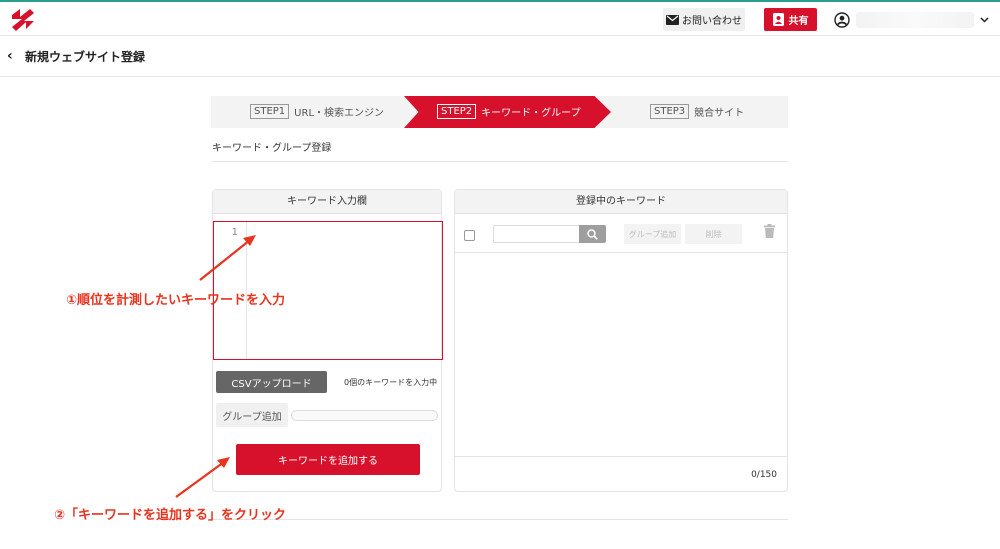 This screenshot has height=549, width=1000. I want to click on keyword-count-text: 0個のキーワードを入力中, so click(391, 382).